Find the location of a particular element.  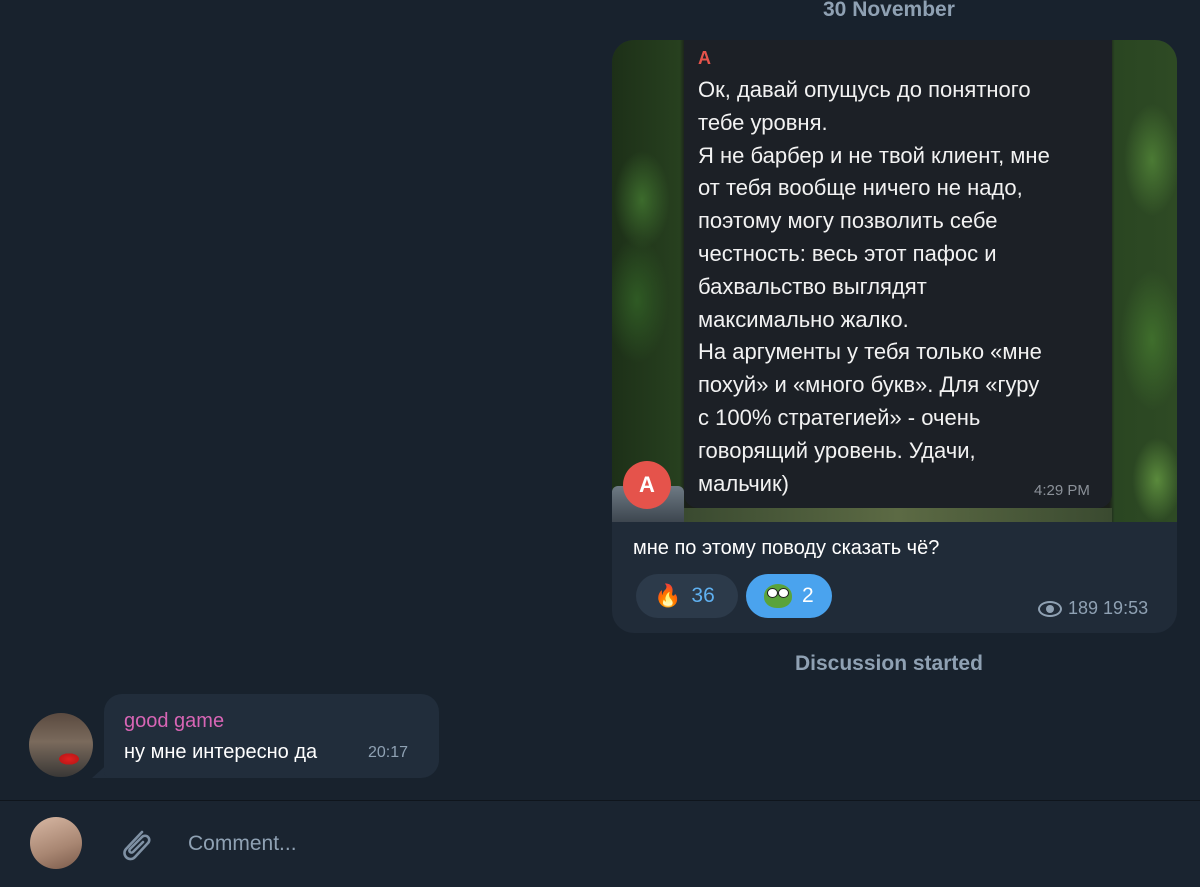

quote-time: 4:29 PM is located at coordinates (1062, 490).